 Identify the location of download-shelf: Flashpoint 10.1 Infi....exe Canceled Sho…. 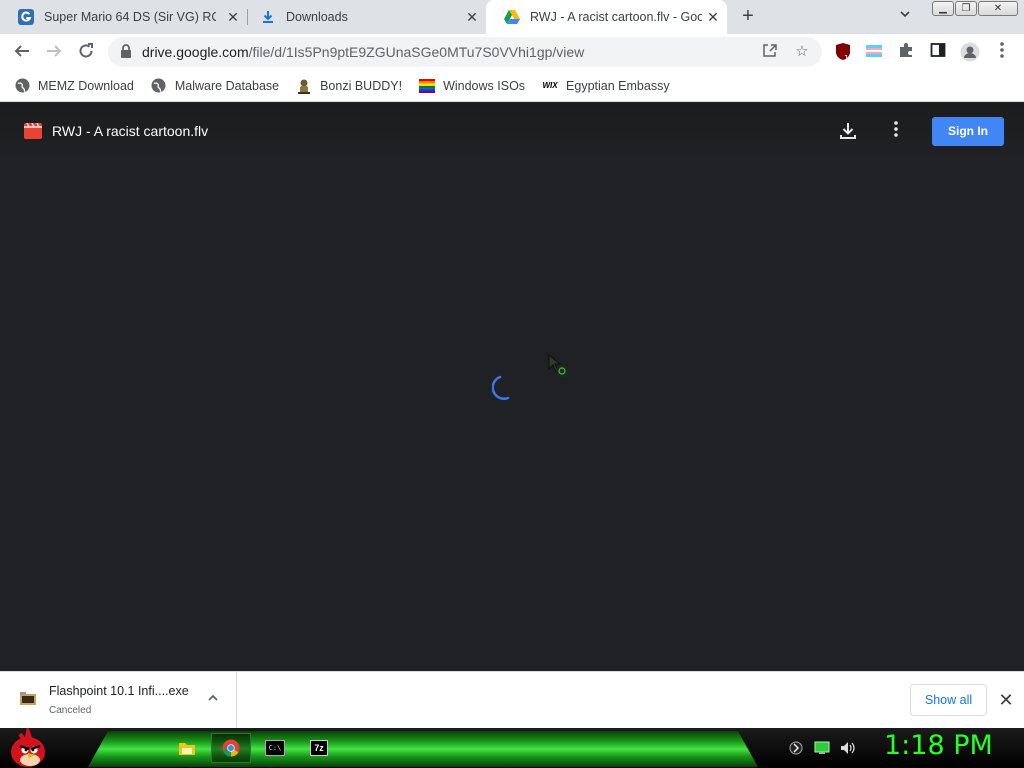
(512, 700).